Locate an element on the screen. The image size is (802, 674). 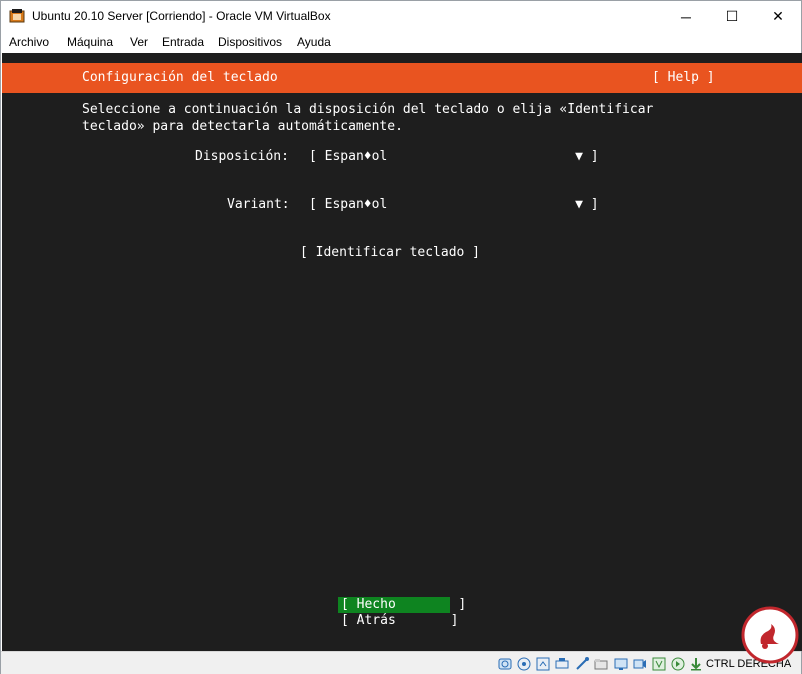
download-icon is located at coordinates (696, 664).